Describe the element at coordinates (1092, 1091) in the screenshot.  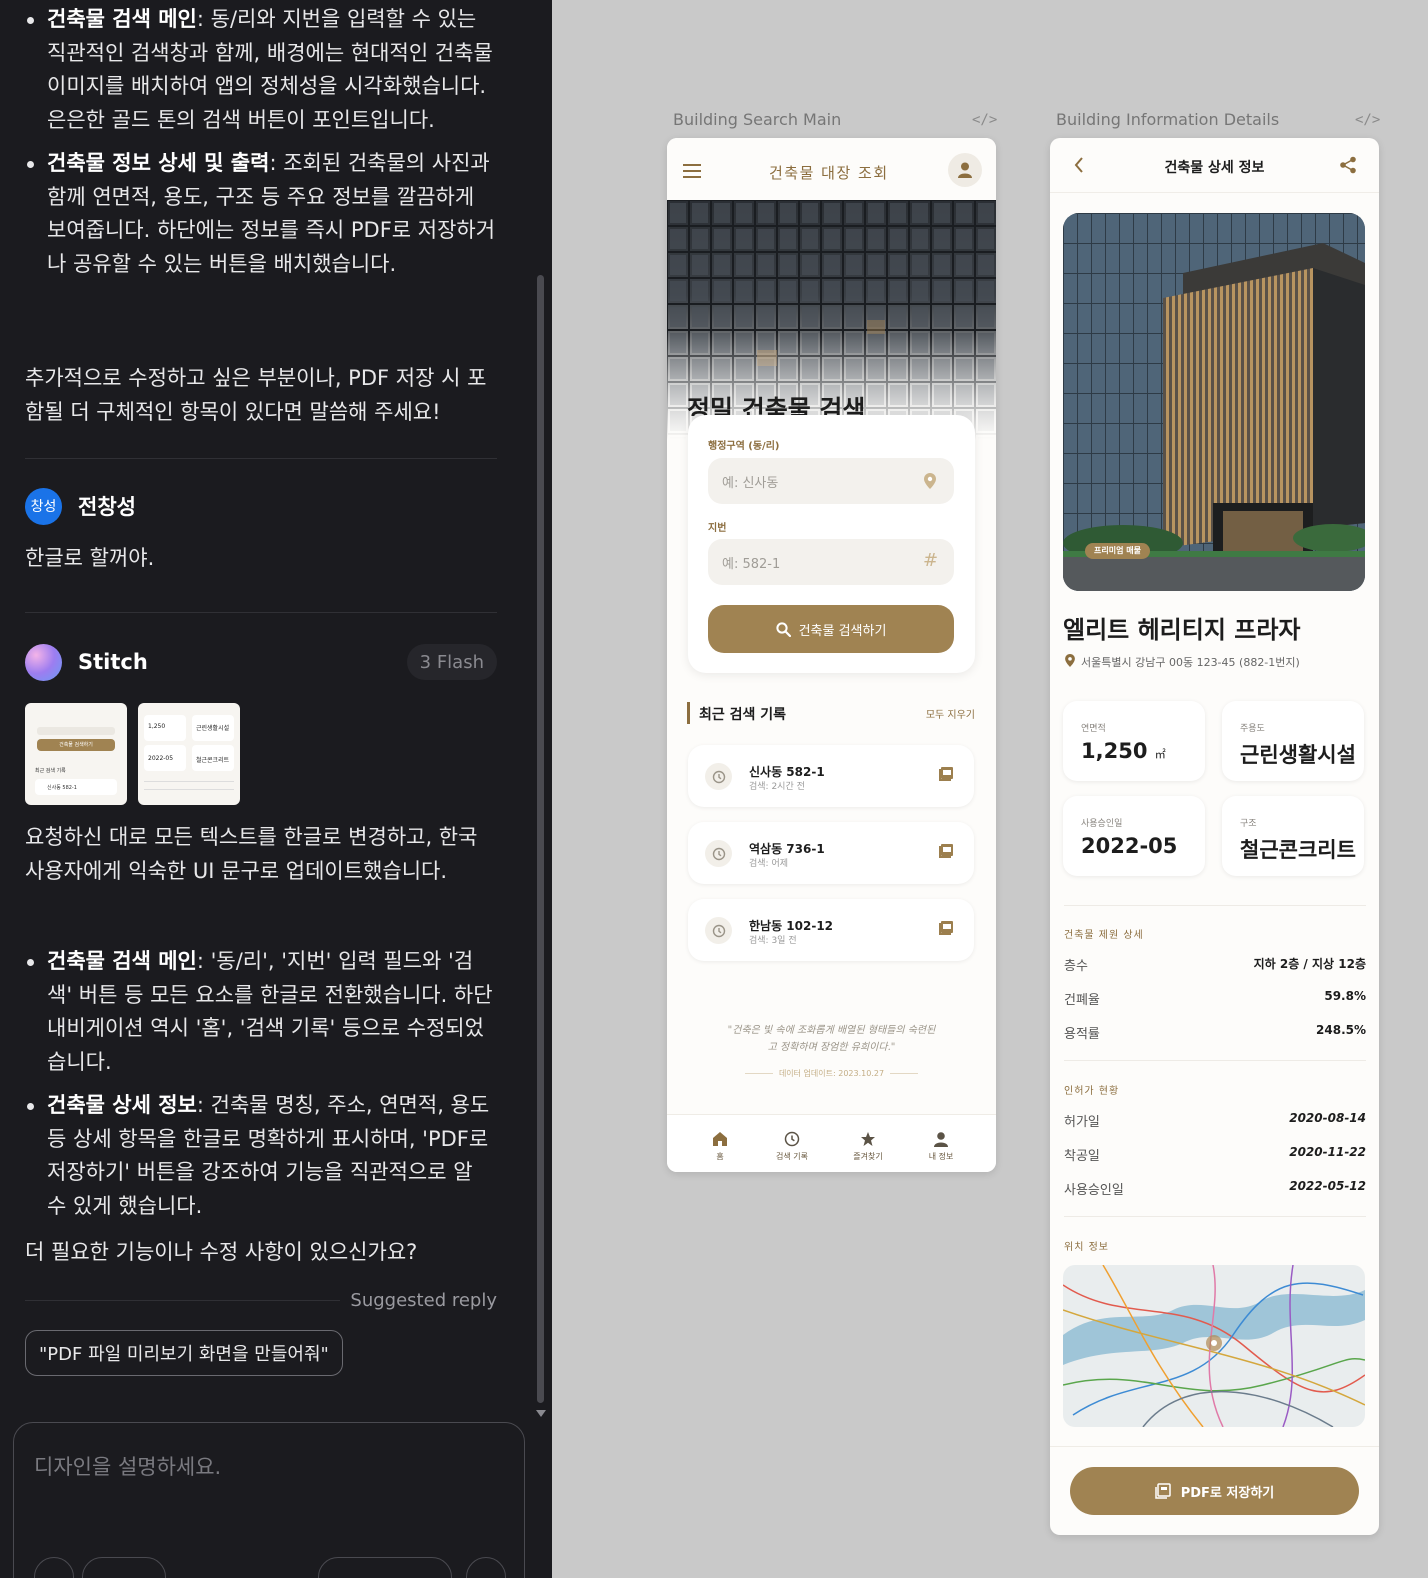
I see `permit-title: 인허가 현황` at that location.